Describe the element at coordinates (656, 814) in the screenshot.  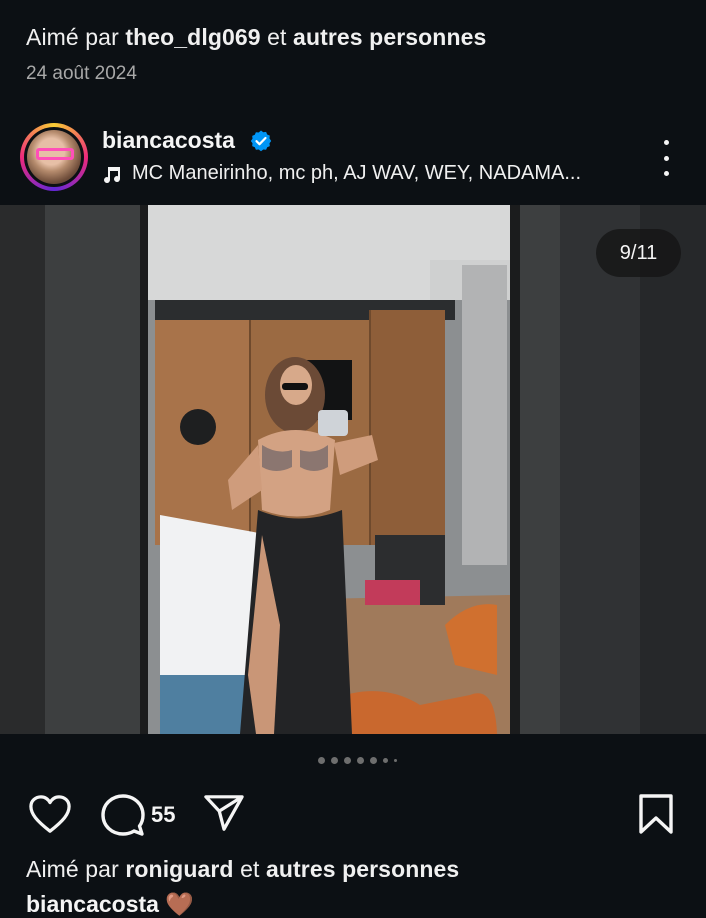
I see `bookmark-icon` at that location.